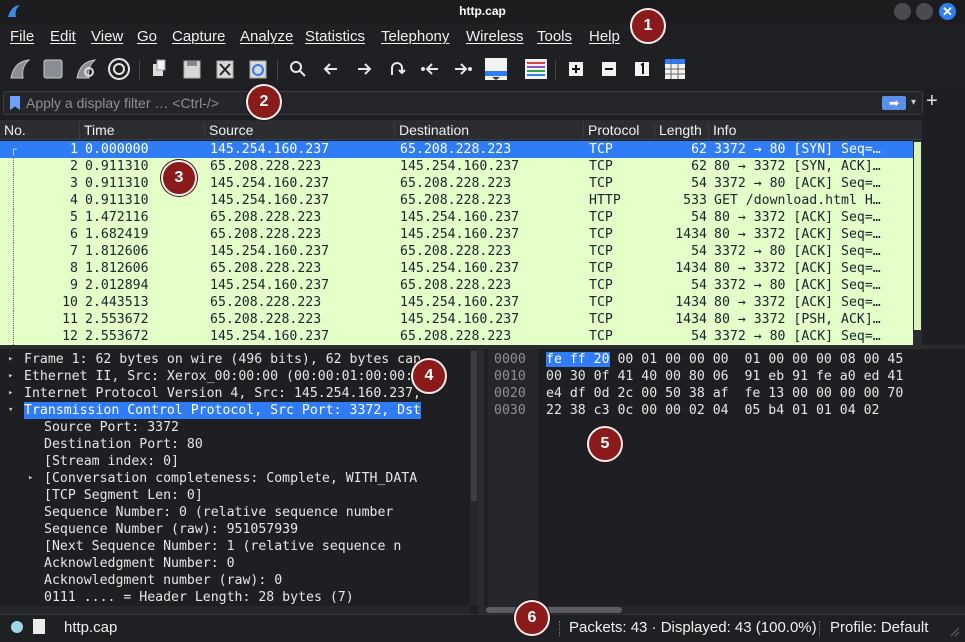 This screenshot has width=965, height=642. Describe the element at coordinates (13, 131) in the screenshot. I see `column-header-no: No.` at that location.